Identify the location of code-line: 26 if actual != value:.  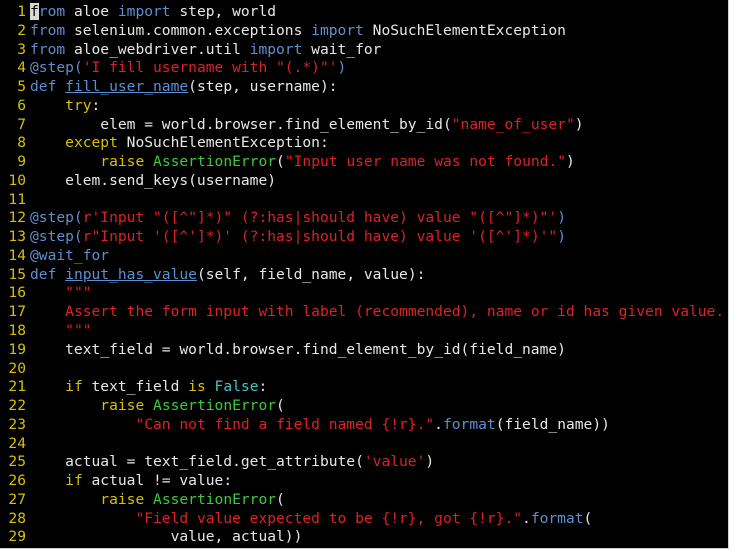
(364, 481).